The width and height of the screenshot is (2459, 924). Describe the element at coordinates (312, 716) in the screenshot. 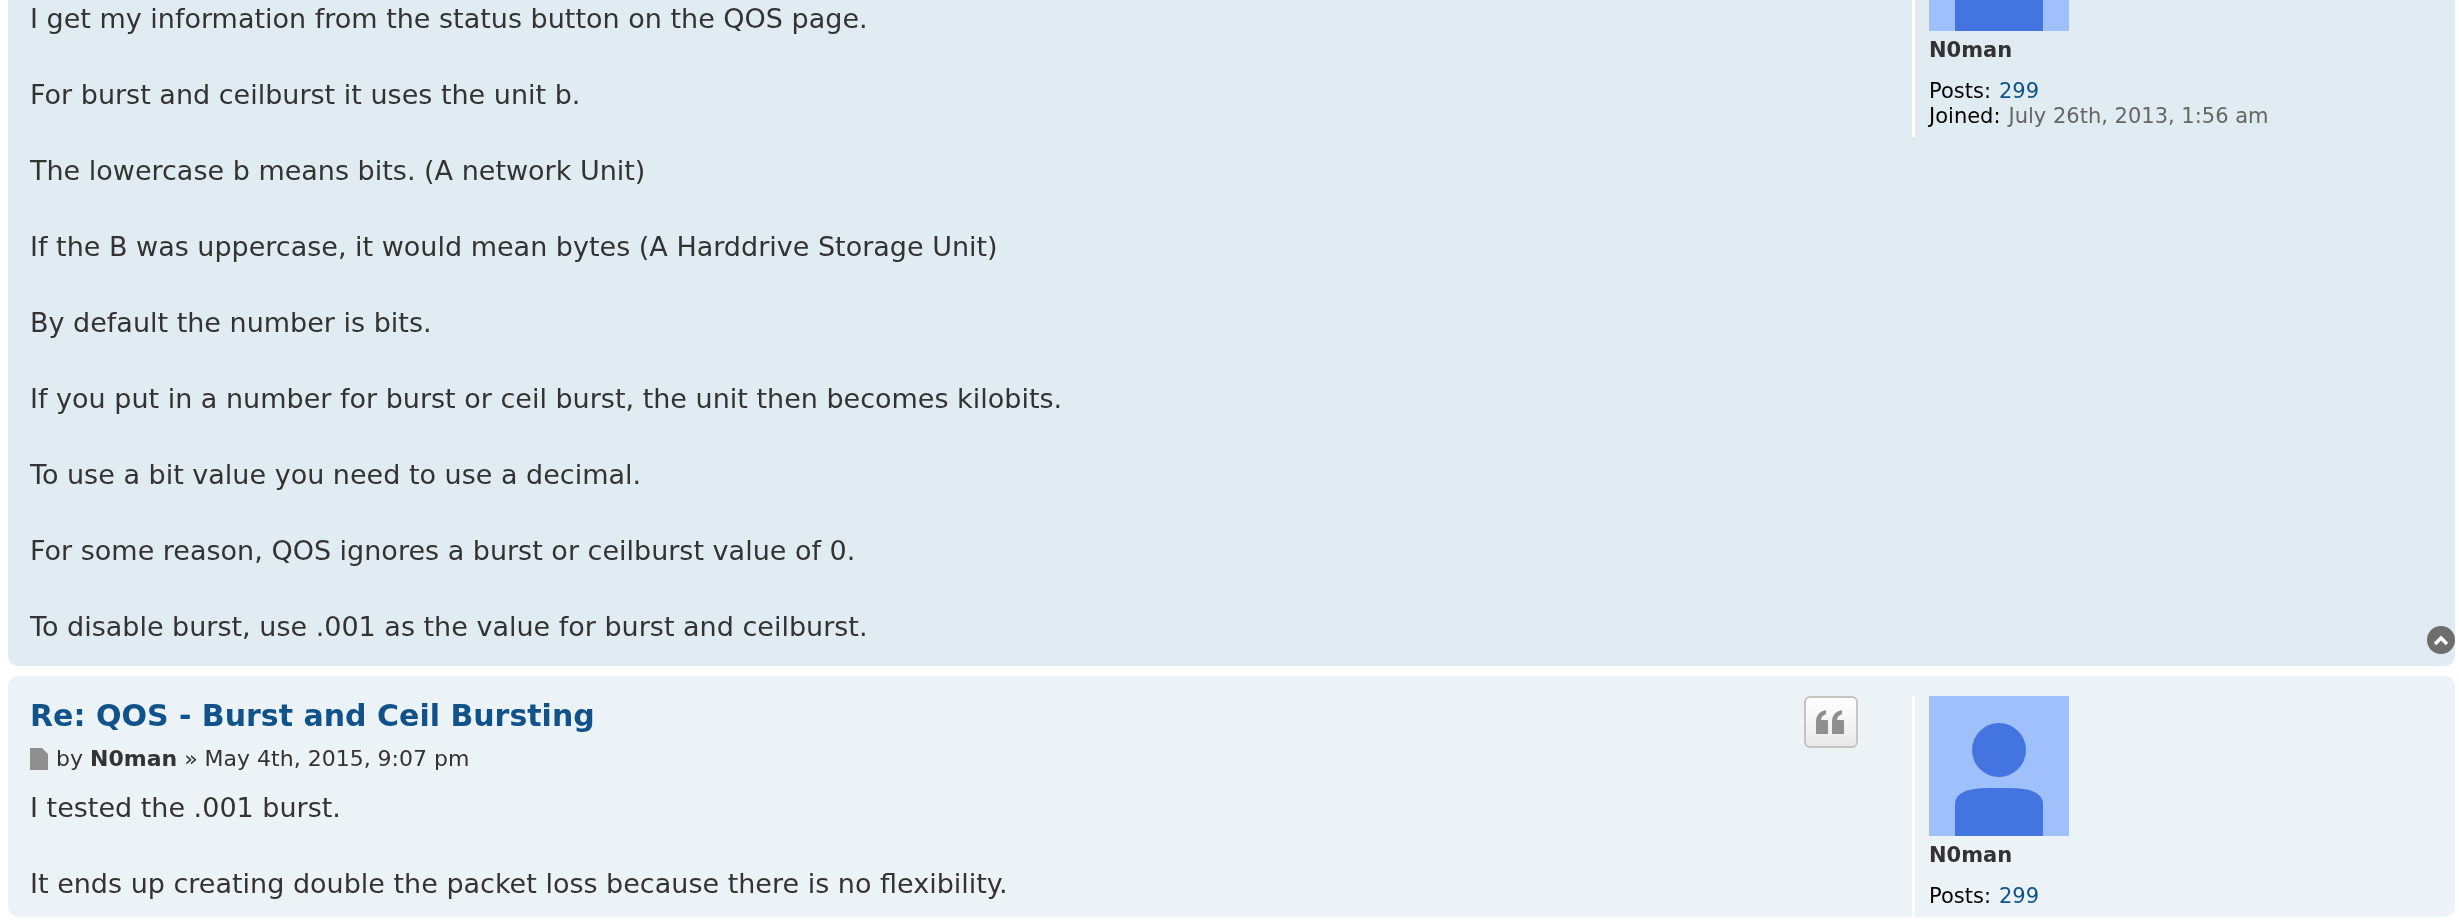

I see `post-title: Re: QOS - Burst and Ceil Bursting` at that location.